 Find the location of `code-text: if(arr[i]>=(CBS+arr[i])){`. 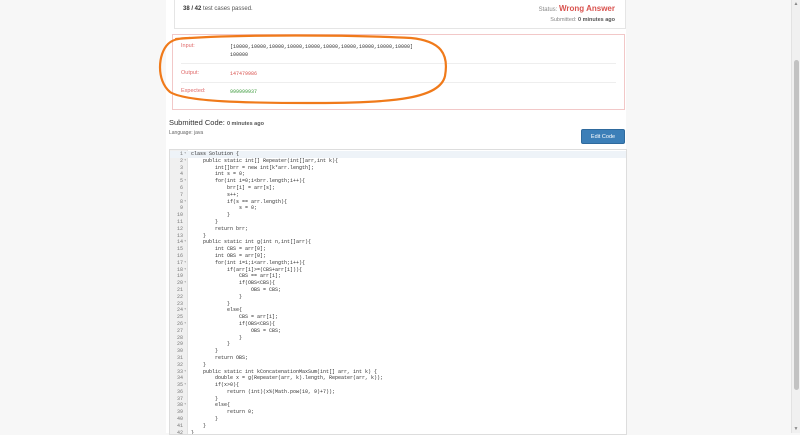

code-text: if(arr[i]>=(CBS+arr[i])){ is located at coordinates (247, 269).